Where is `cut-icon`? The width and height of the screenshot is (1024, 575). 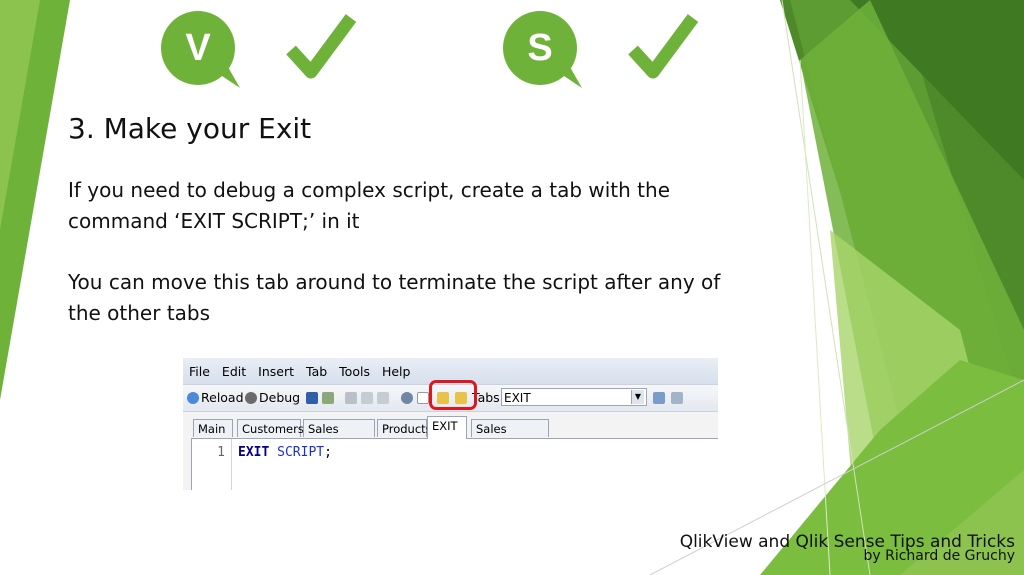 cut-icon is located at coordinates (351, 398).